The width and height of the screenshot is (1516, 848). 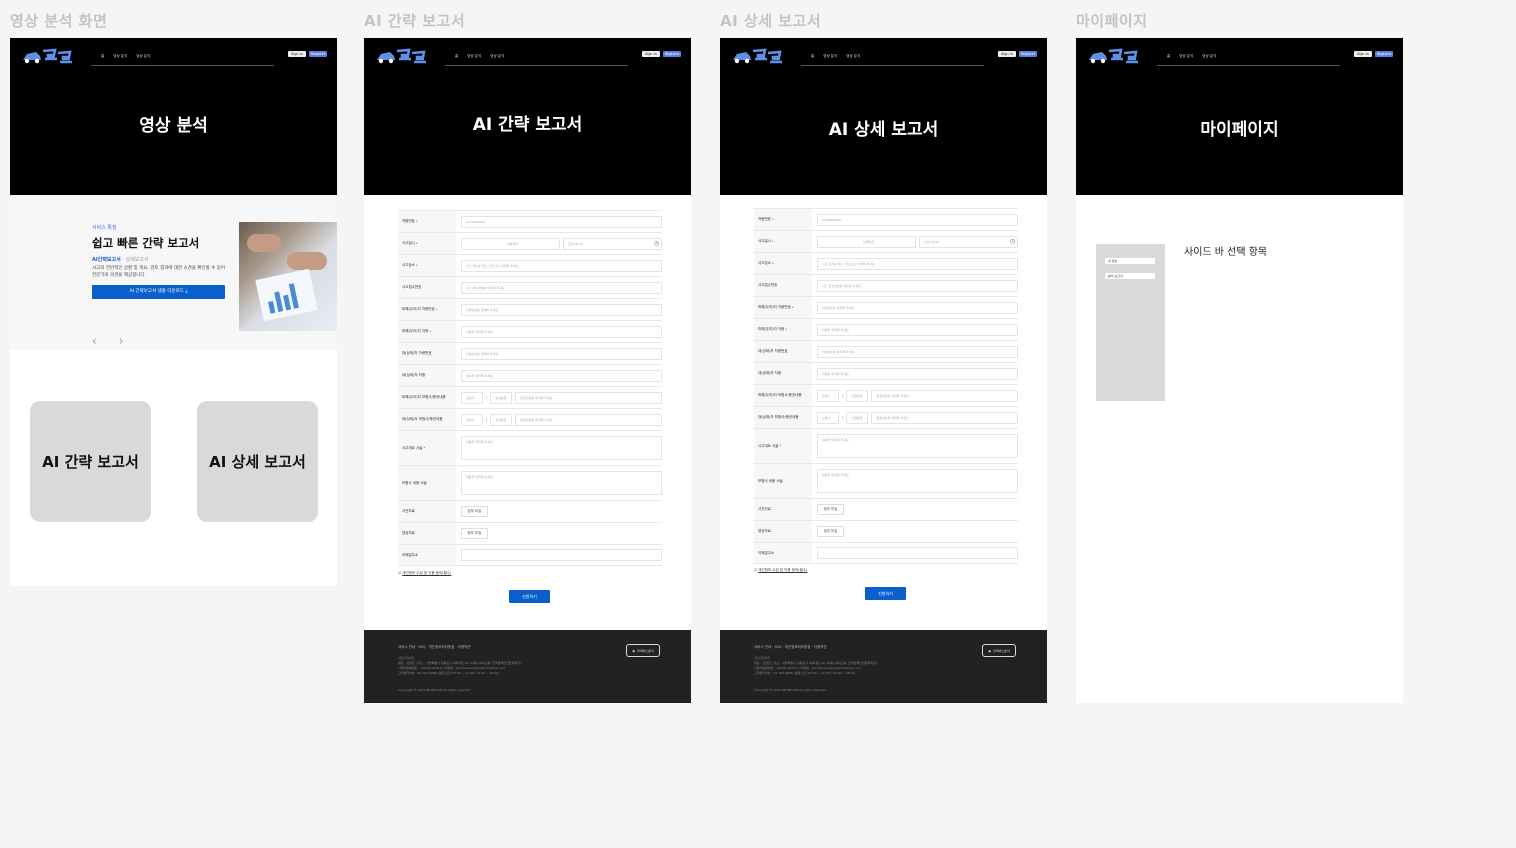 What do you see at coordinates (158, 292) in the screenshot?
I see `download-sample-button: AI 간략보고서 샘플 다운로드 ⤓` at bounding box center [158, 292].